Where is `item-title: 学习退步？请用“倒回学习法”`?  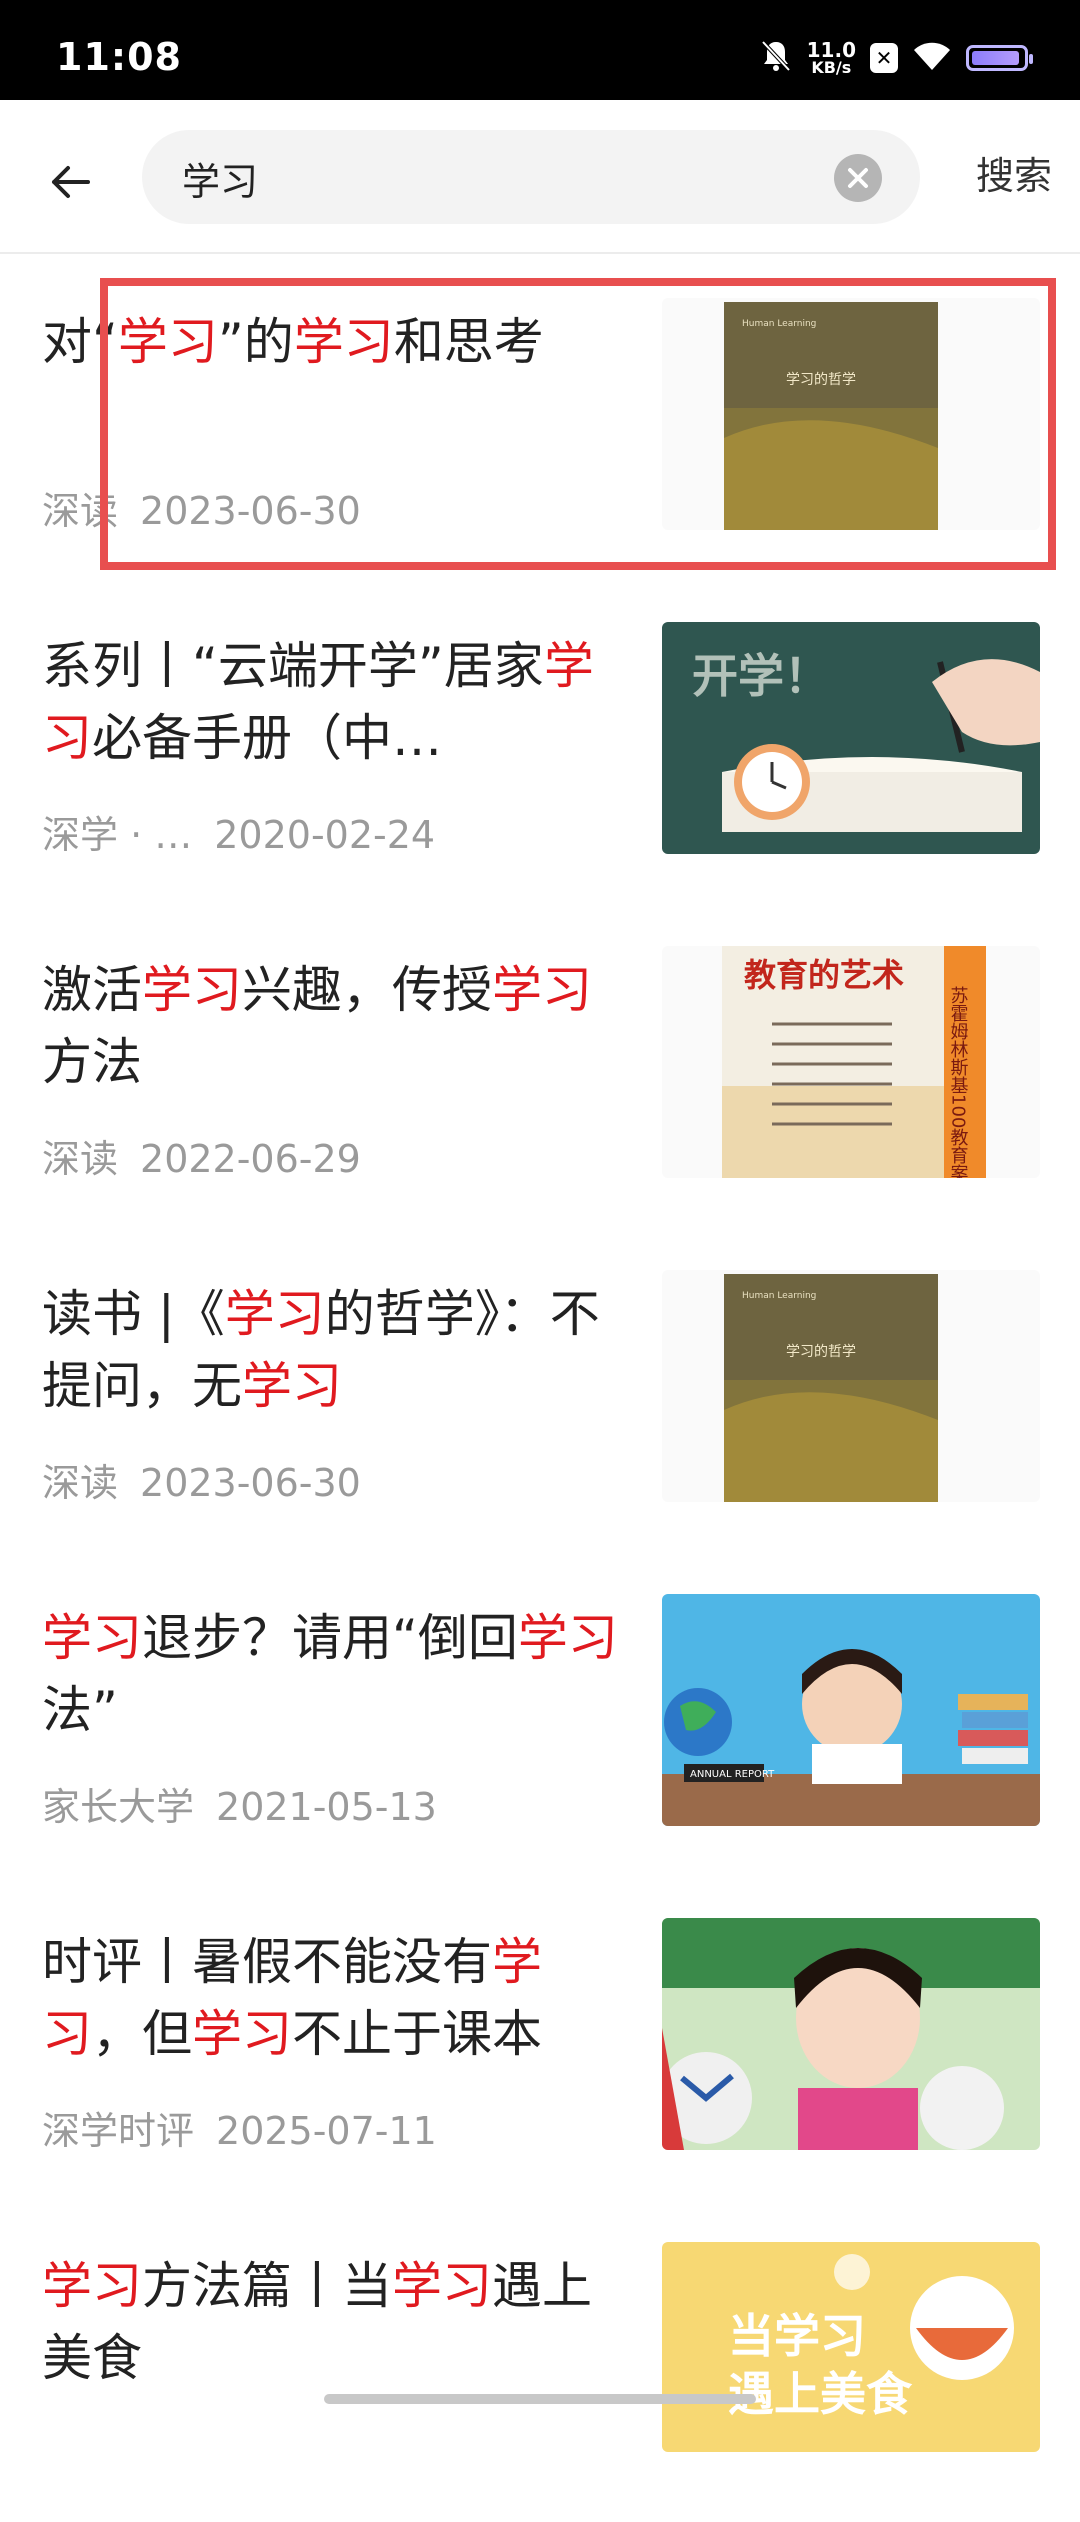
item-title: 学习退步？请用“倒回学习法” is located at coordinates (332, 1673).